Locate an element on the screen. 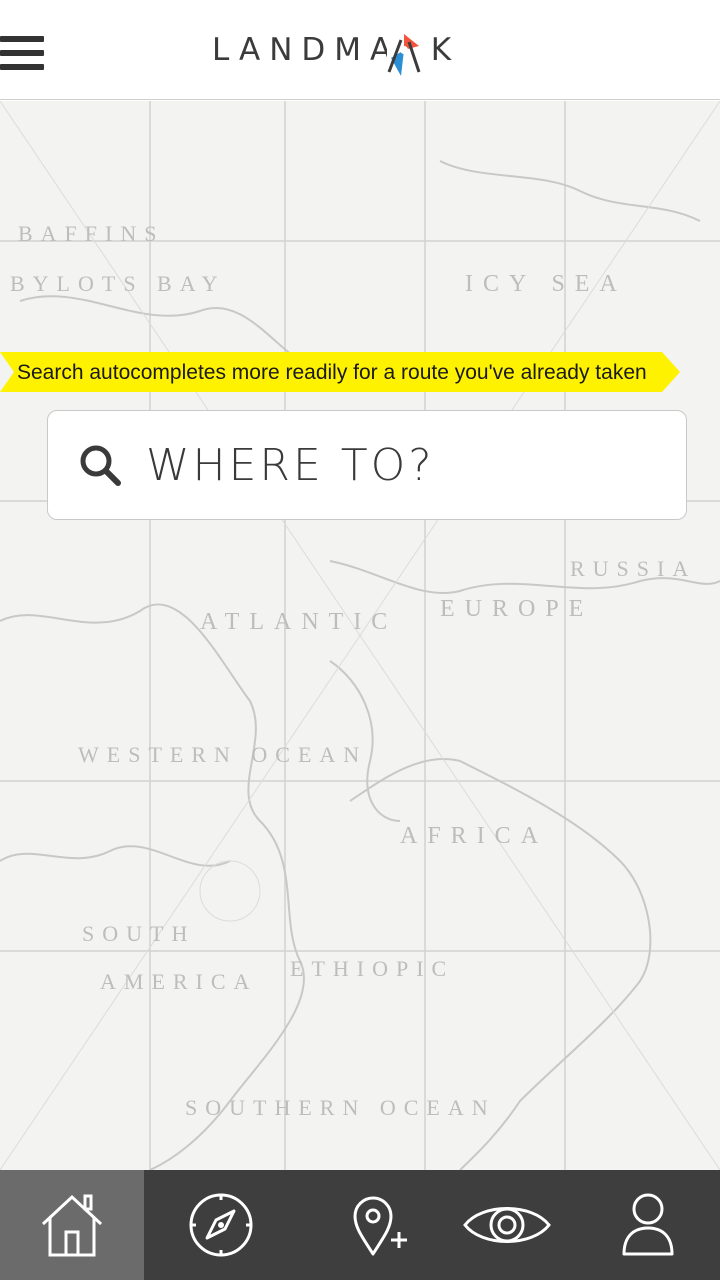  home-icon is located at coordinates (72, 1225).